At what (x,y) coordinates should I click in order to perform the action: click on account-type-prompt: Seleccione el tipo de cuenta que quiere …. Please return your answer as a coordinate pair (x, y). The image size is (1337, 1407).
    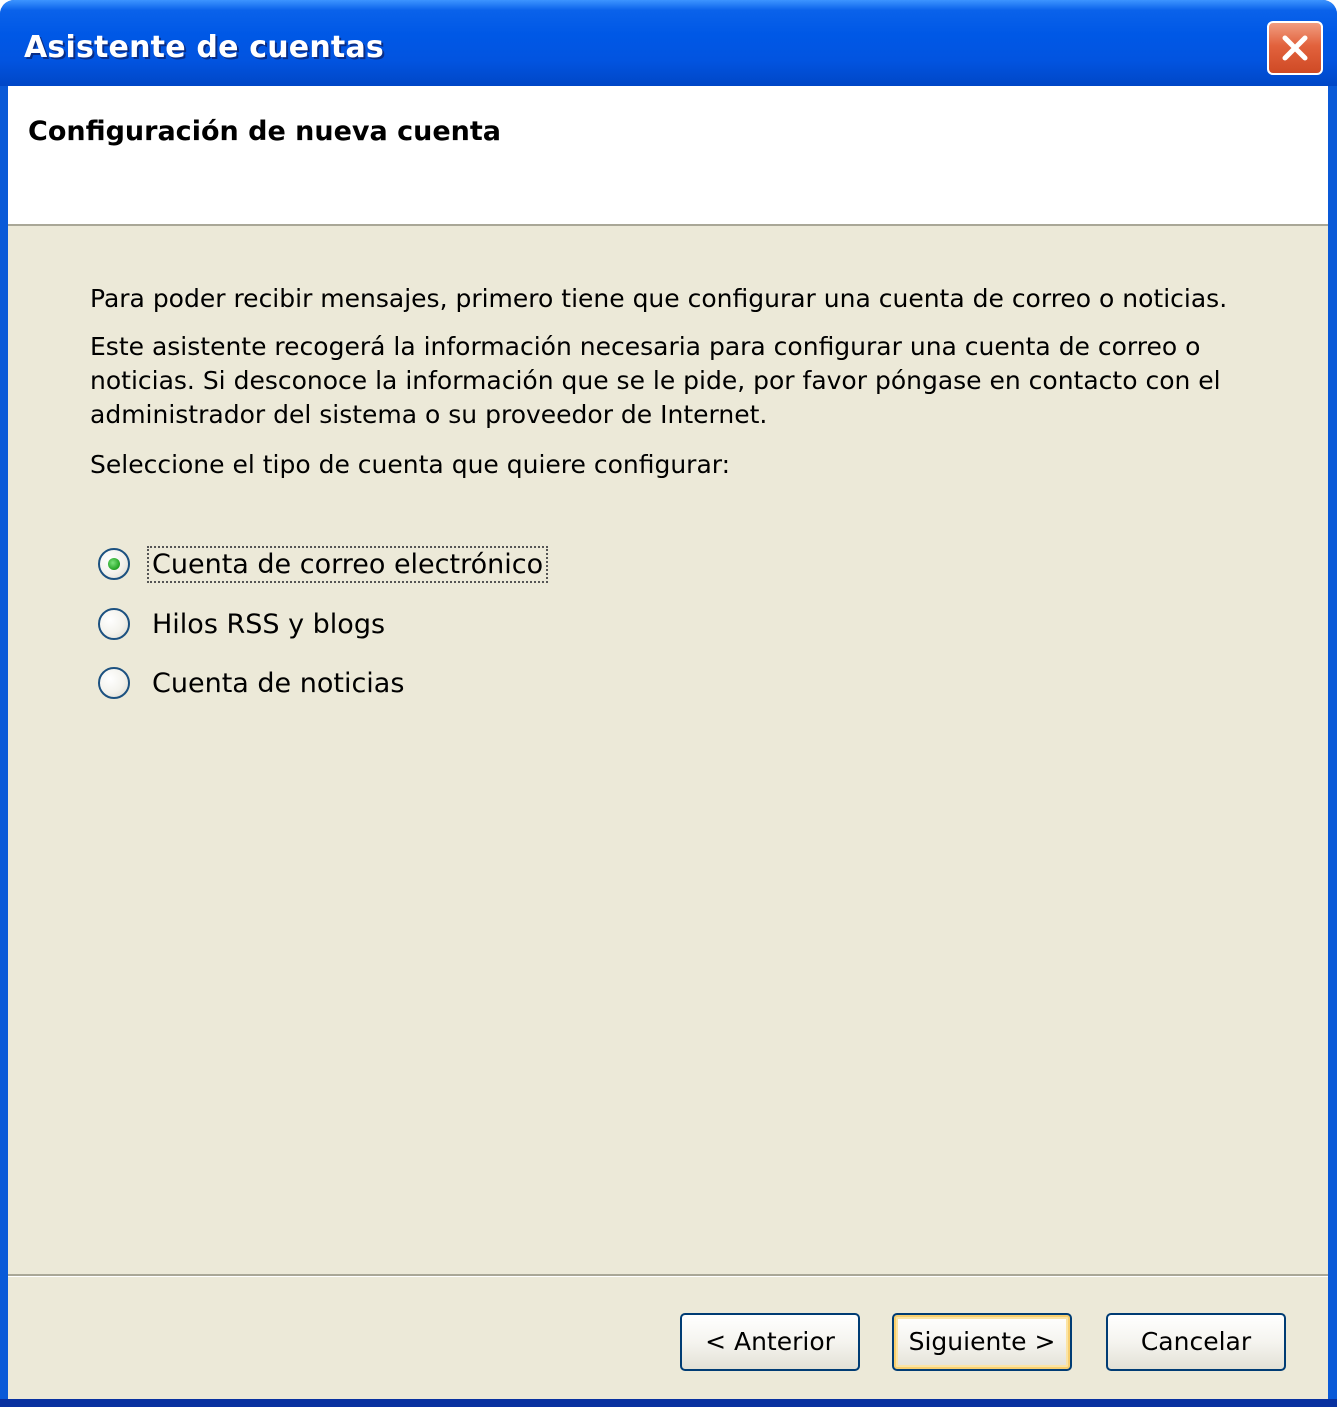
    Looking at the image, I should click on (410, 464).